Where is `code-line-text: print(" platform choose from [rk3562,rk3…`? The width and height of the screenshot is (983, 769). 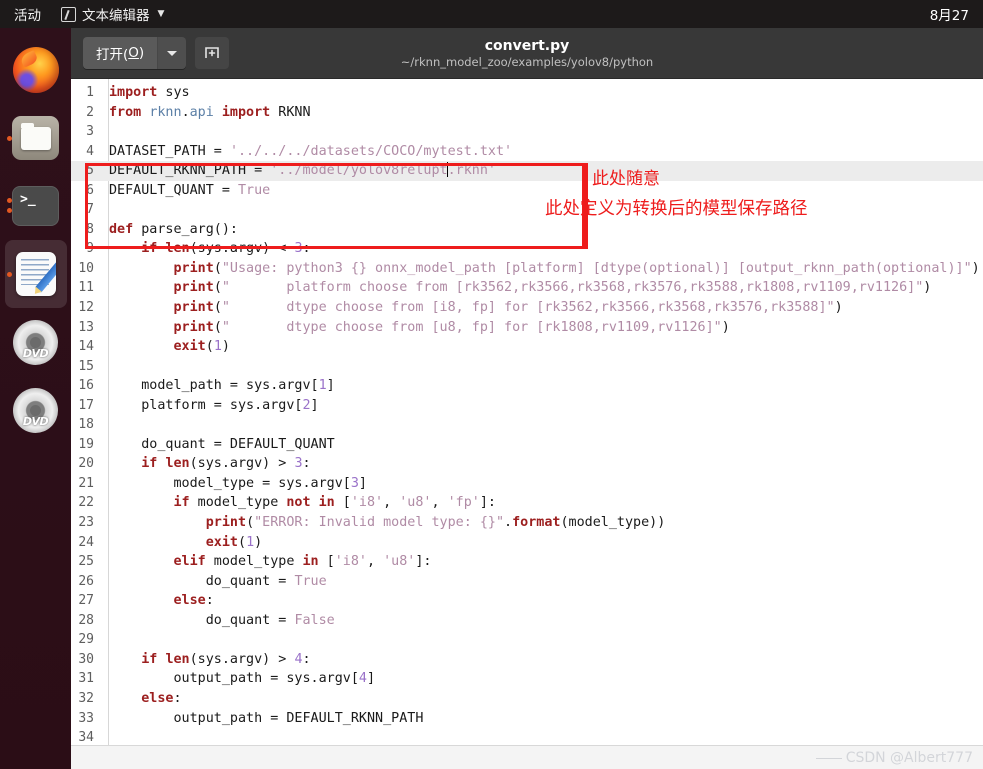 code-line-text: print(" platform choose from [rk3562,rk3… is located at coordinates (552, 288).